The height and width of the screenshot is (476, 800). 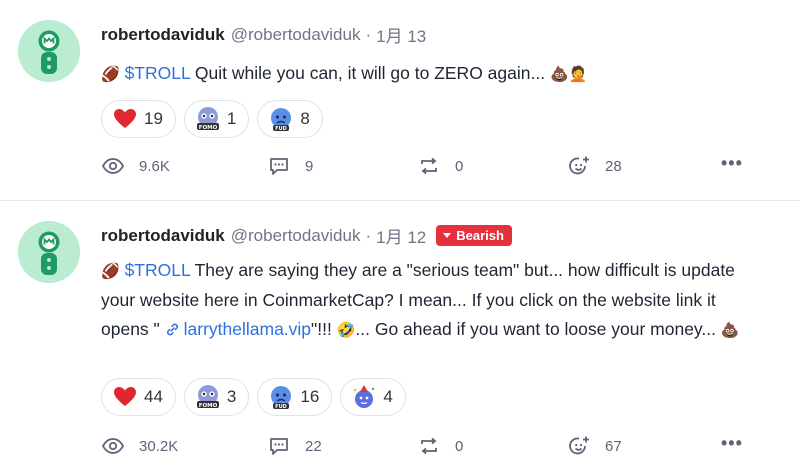 I want to click on add-reaction-button: 67, so click(x=594, y=446).